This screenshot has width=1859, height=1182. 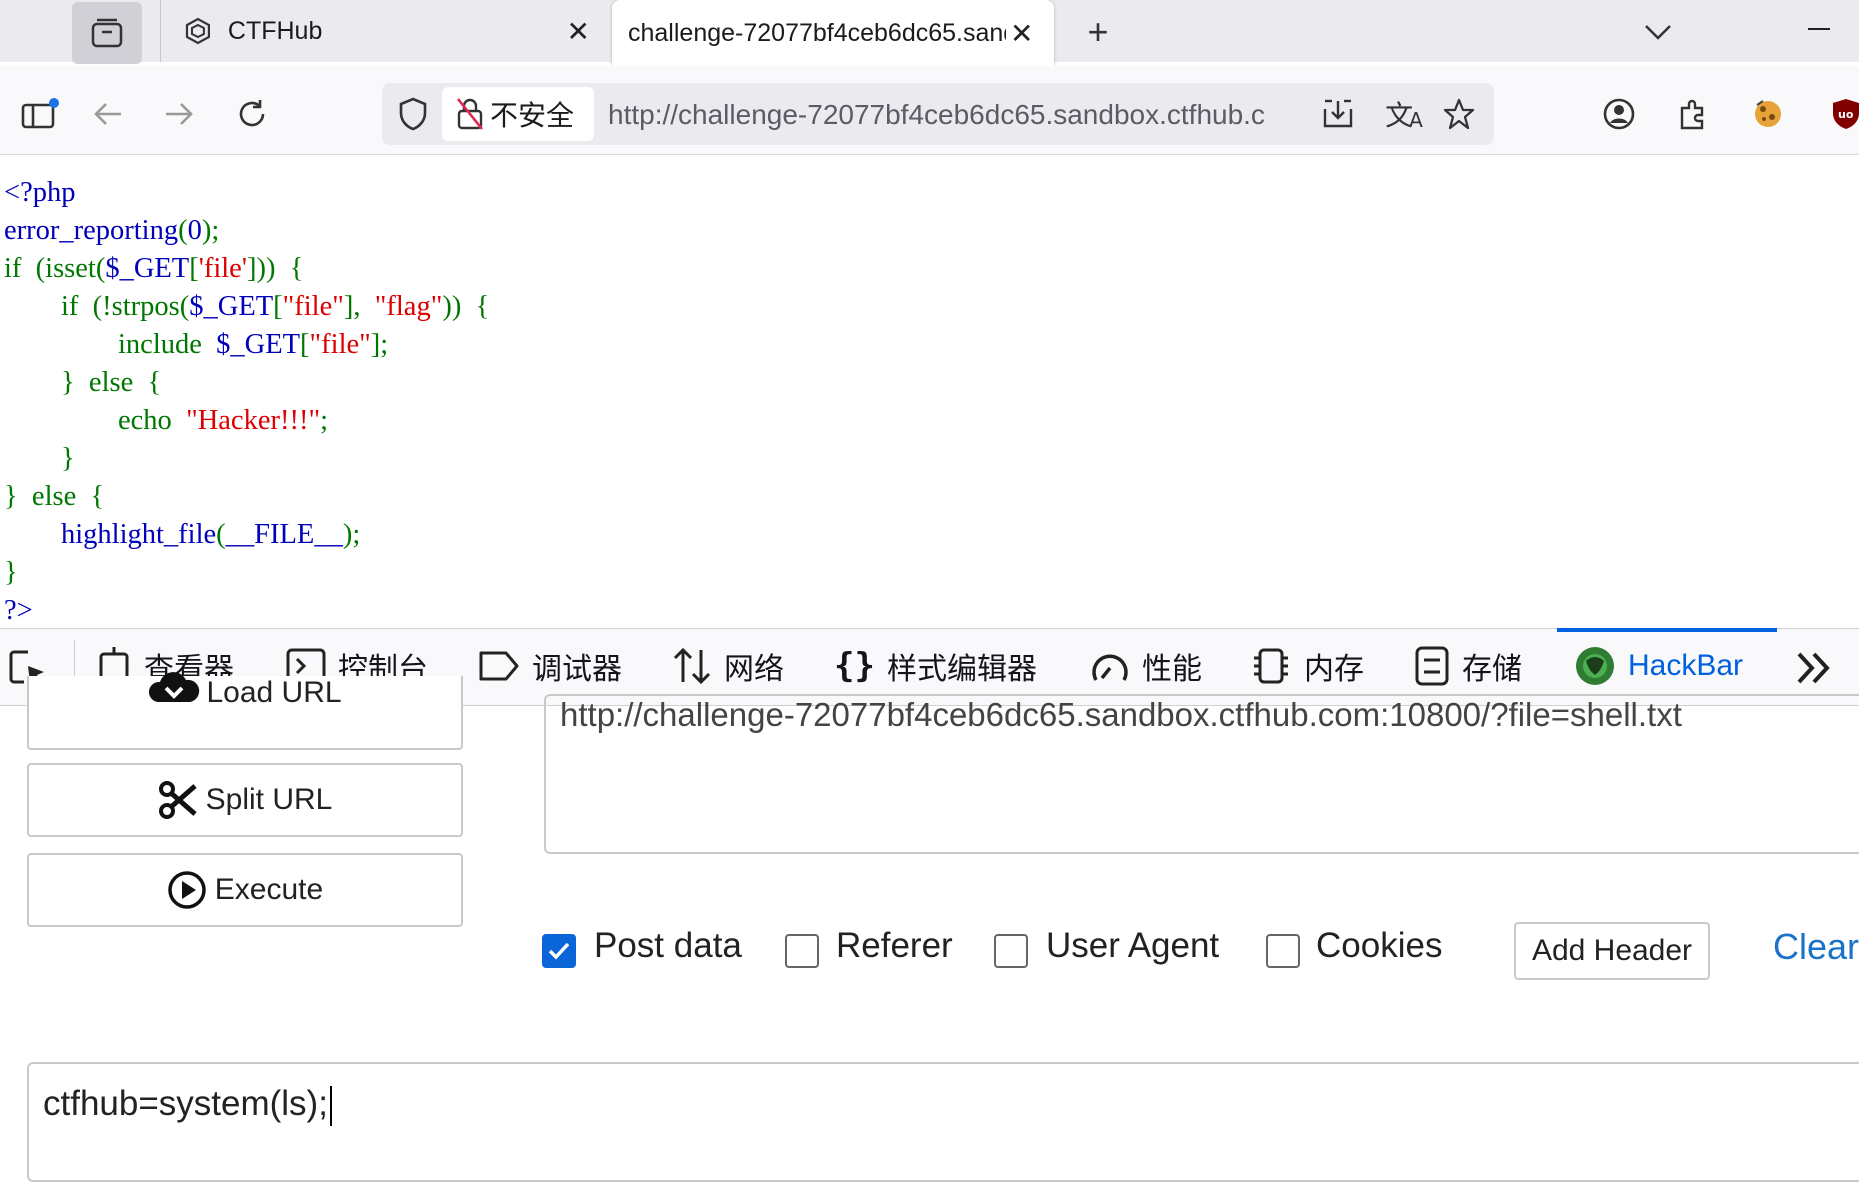 I want to click on devtools-tab-debugger: 调试器, so click(x=550, y=666).